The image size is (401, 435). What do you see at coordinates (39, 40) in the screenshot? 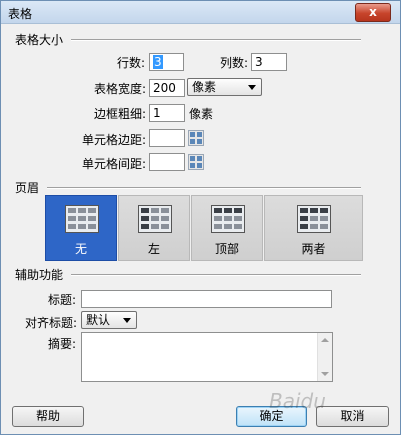
I see `table-size-section-label: 表格大小` at bounding box center [39, 40].